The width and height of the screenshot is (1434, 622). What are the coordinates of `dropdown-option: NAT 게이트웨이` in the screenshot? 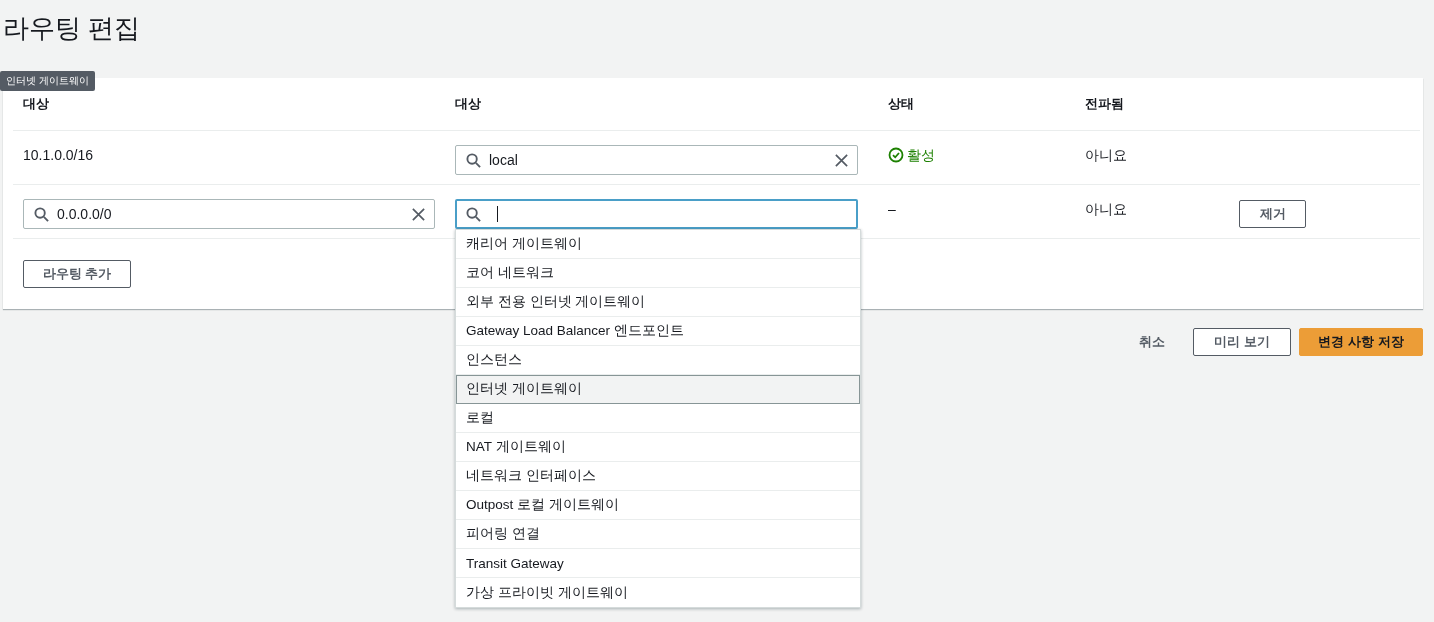 It's located at (658, 447).